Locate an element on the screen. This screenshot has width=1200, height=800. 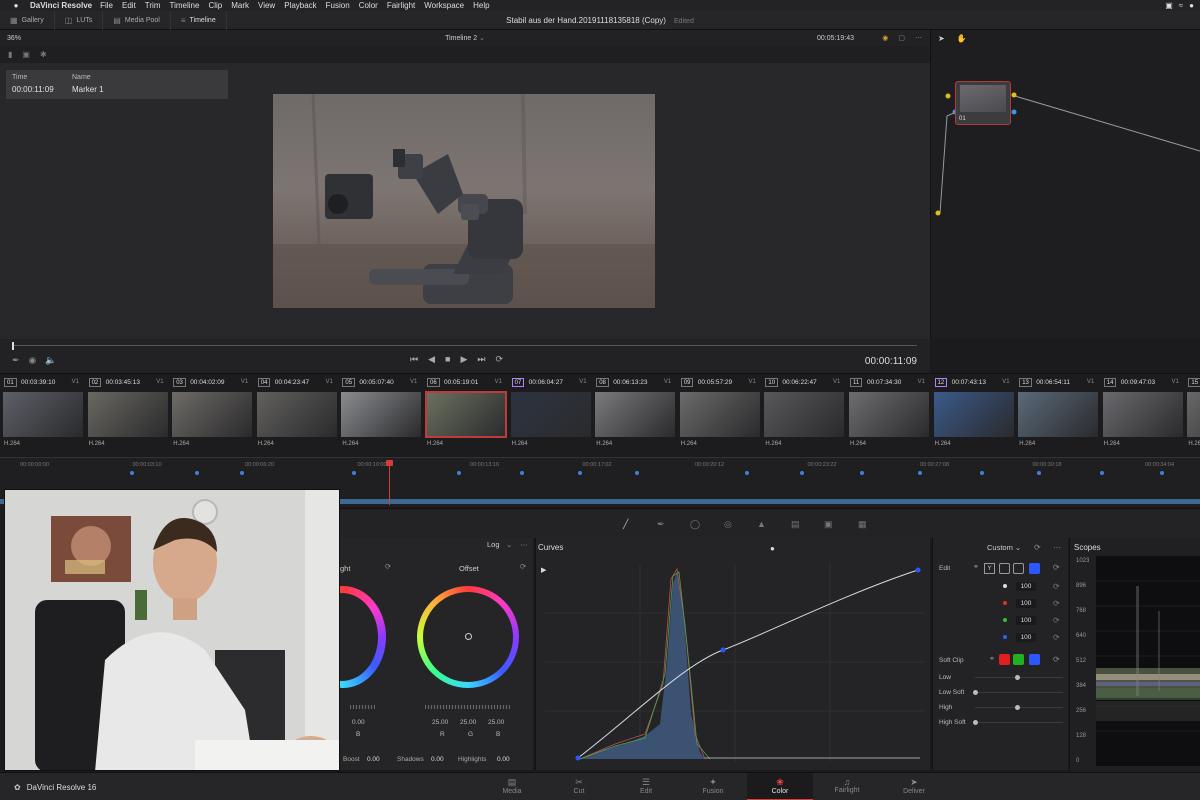
clip-thumbnail-item: 10 00:06:22:47 V1 H.264 is located at coordinates (803, 414).